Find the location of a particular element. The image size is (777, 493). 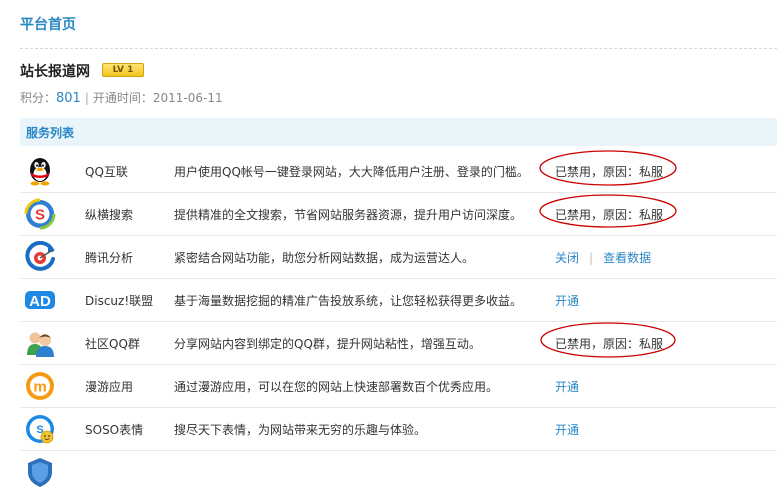

service-name: Discuz!联盟 is located at coordinates (119, 301).